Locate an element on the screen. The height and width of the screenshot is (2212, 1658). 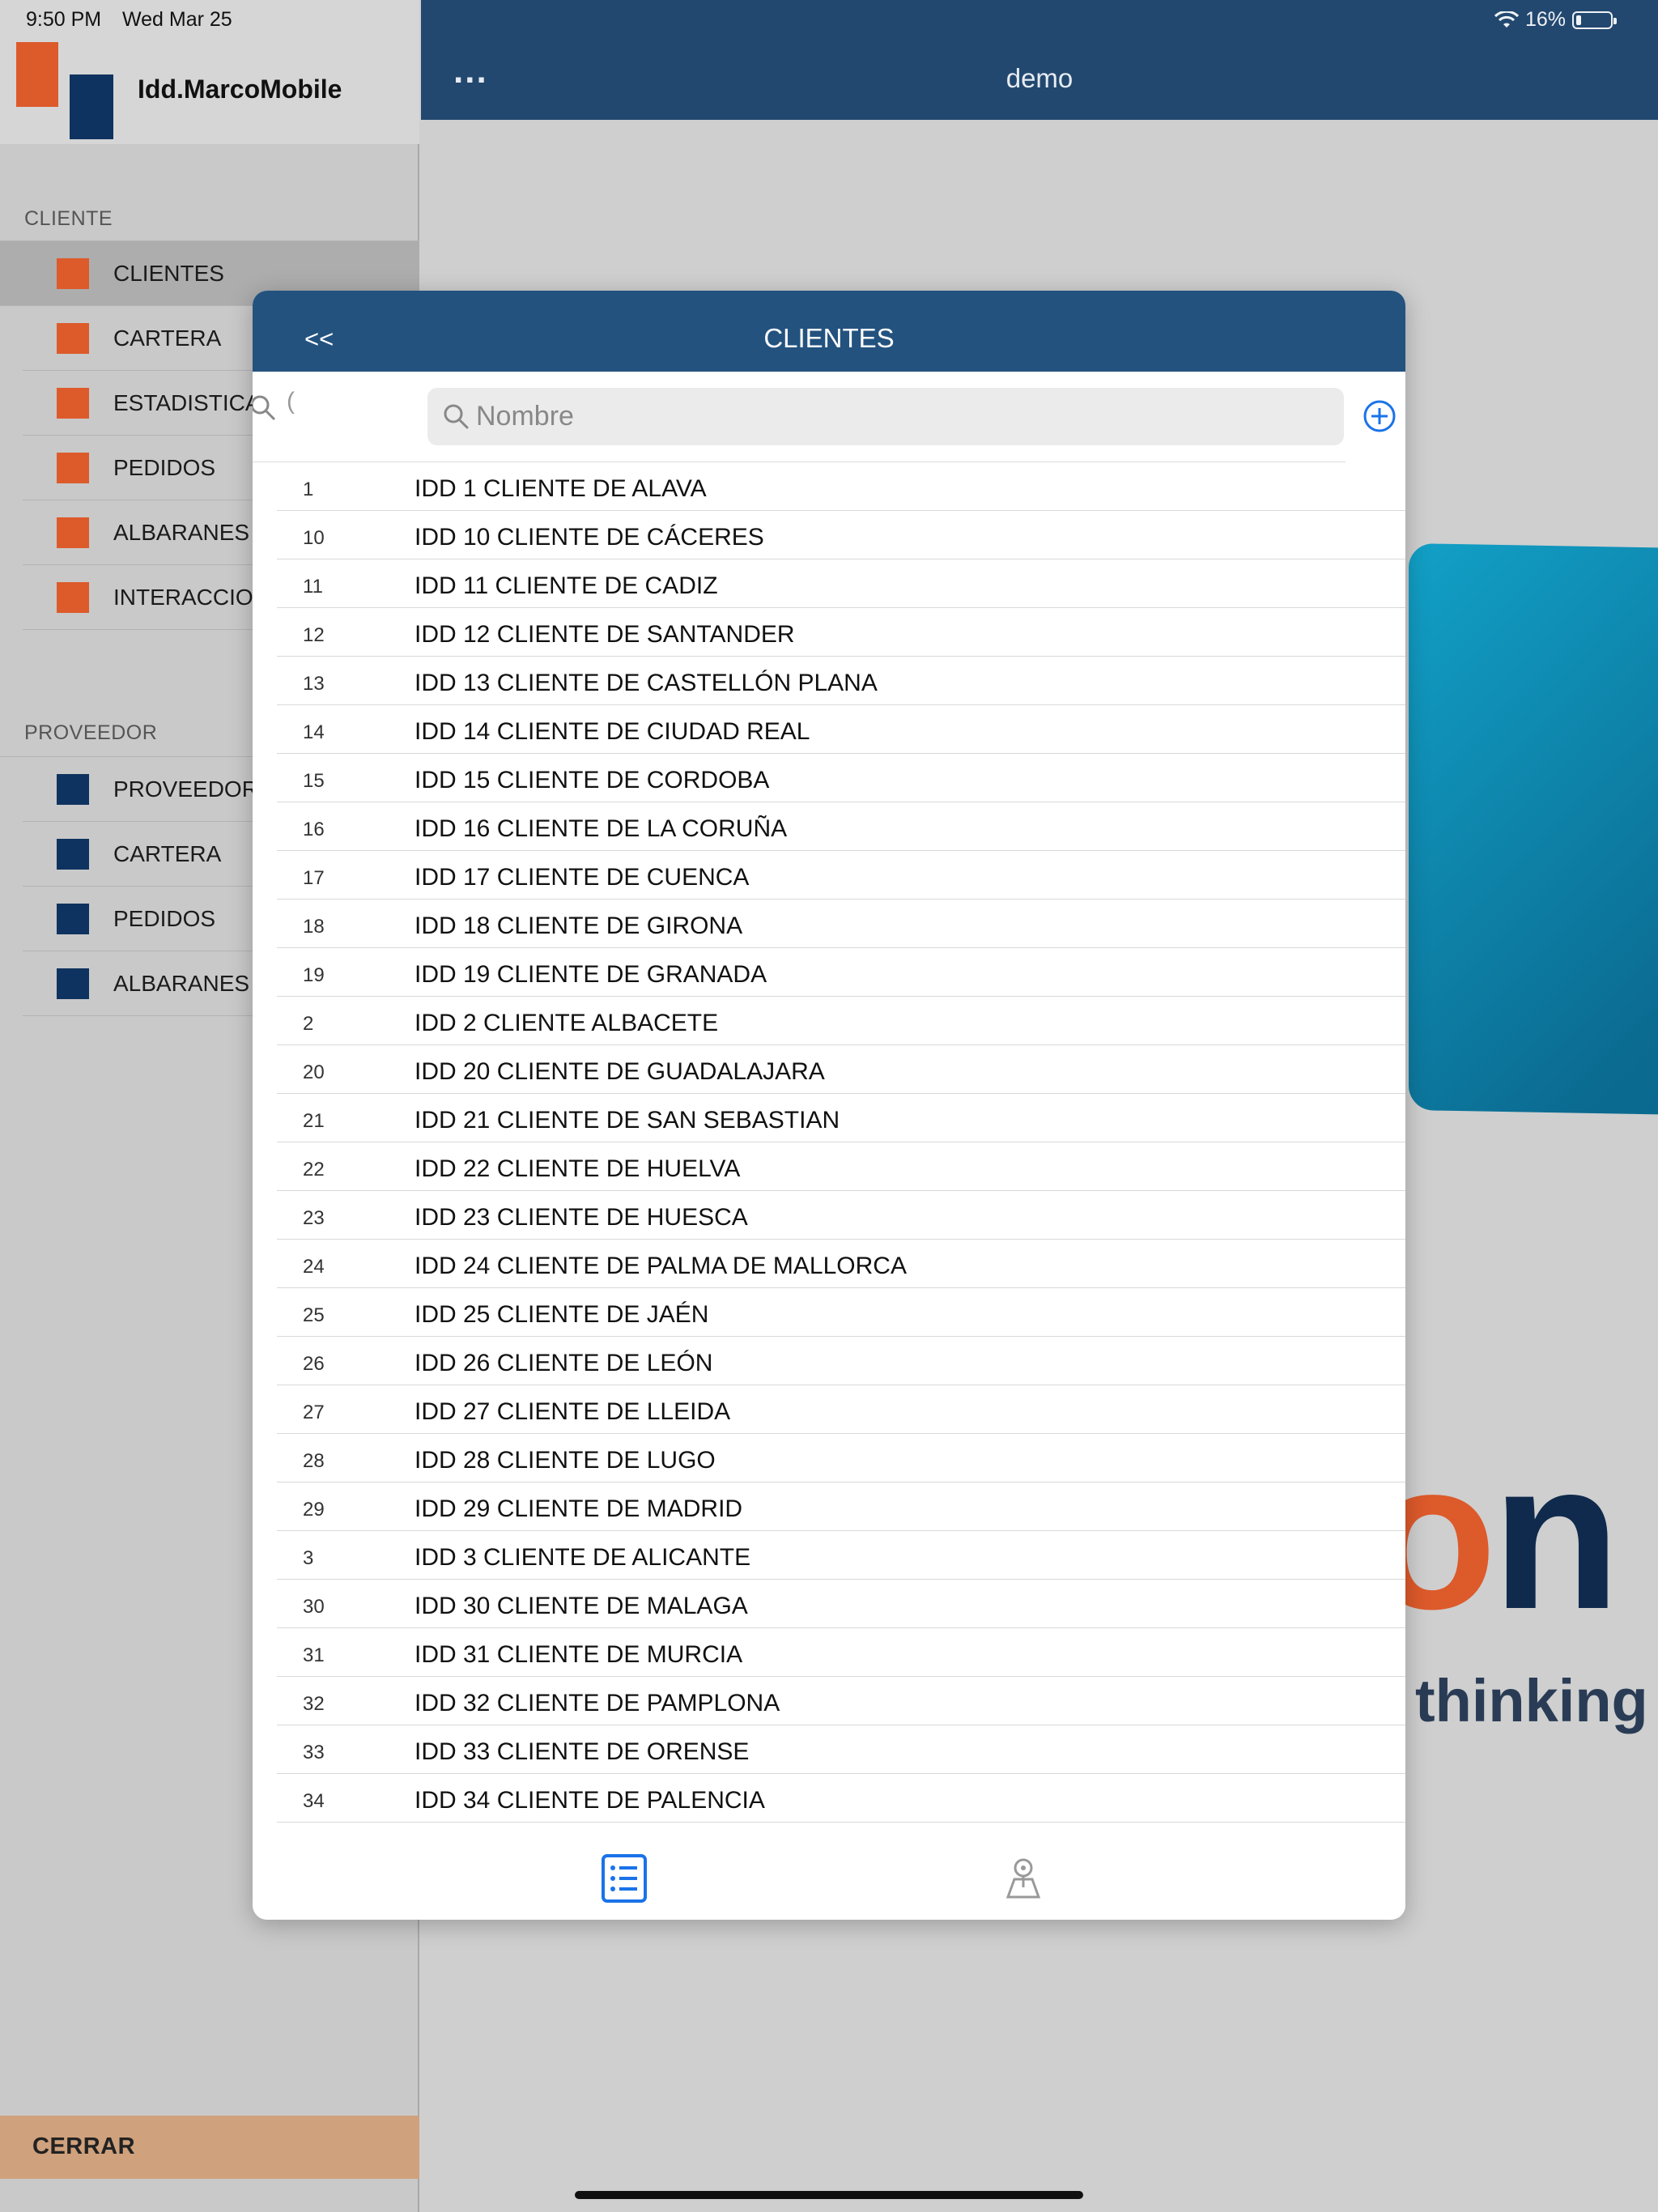
client-code: 29 is located at coordinates (314, 1510).